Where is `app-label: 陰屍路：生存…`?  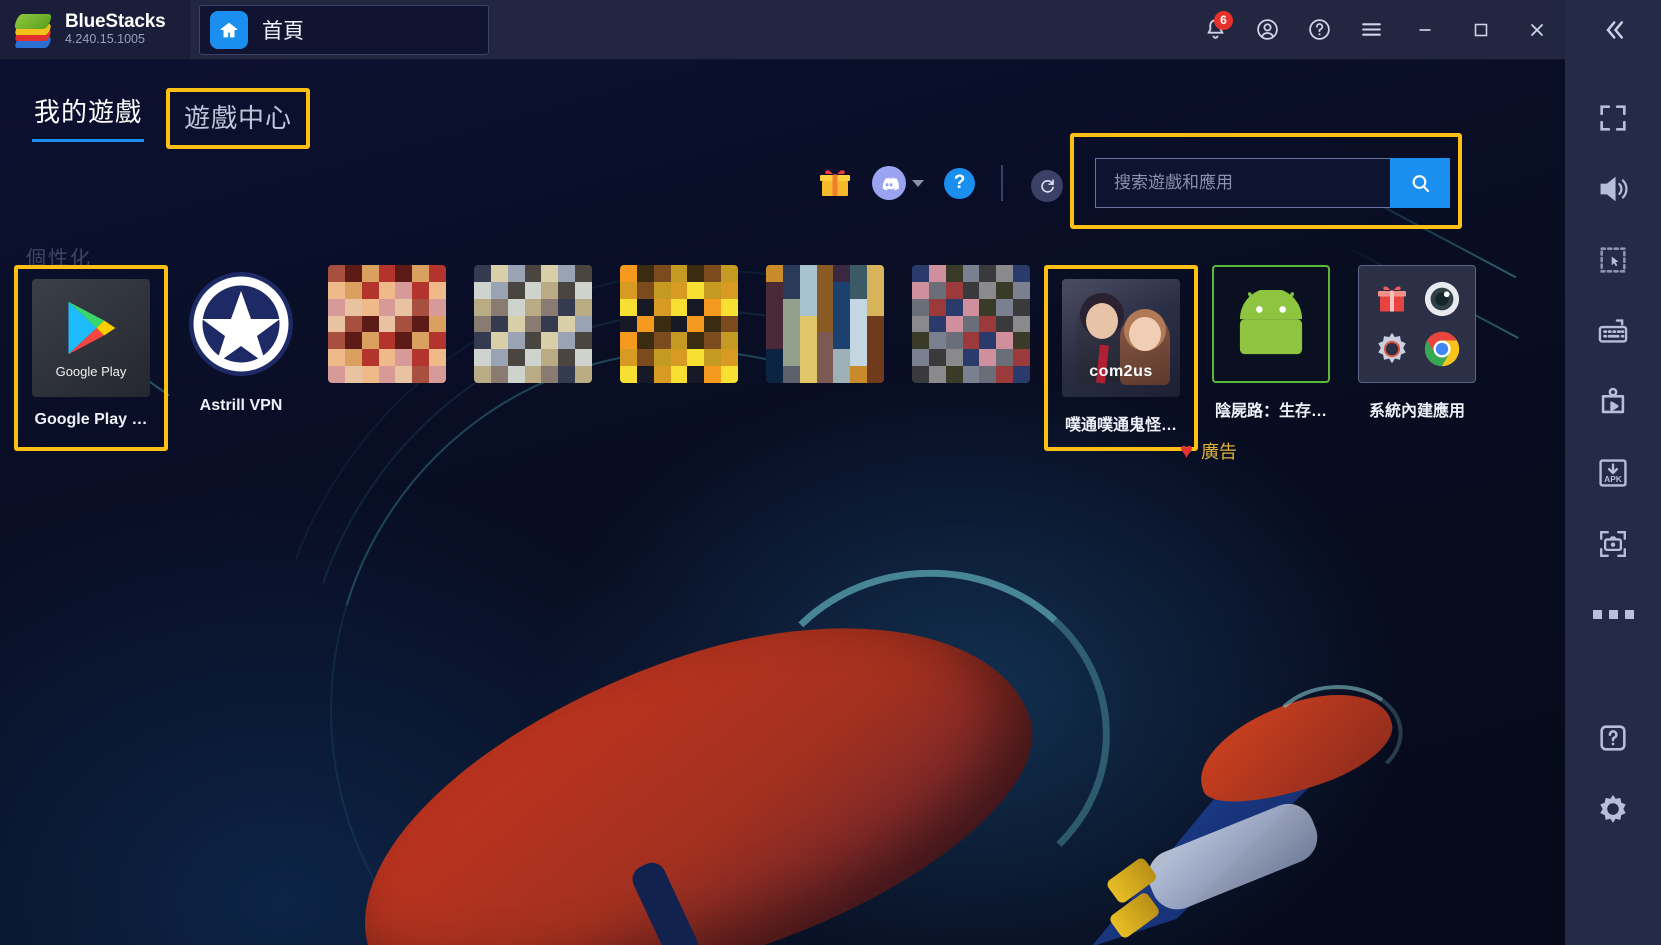
app-label: 陰屍路：生存… is located at coordinates (1270, 411).